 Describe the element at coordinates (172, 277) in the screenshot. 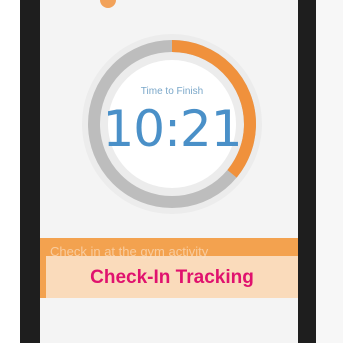

I see `caption-label: Check-In Tracking` at that location.